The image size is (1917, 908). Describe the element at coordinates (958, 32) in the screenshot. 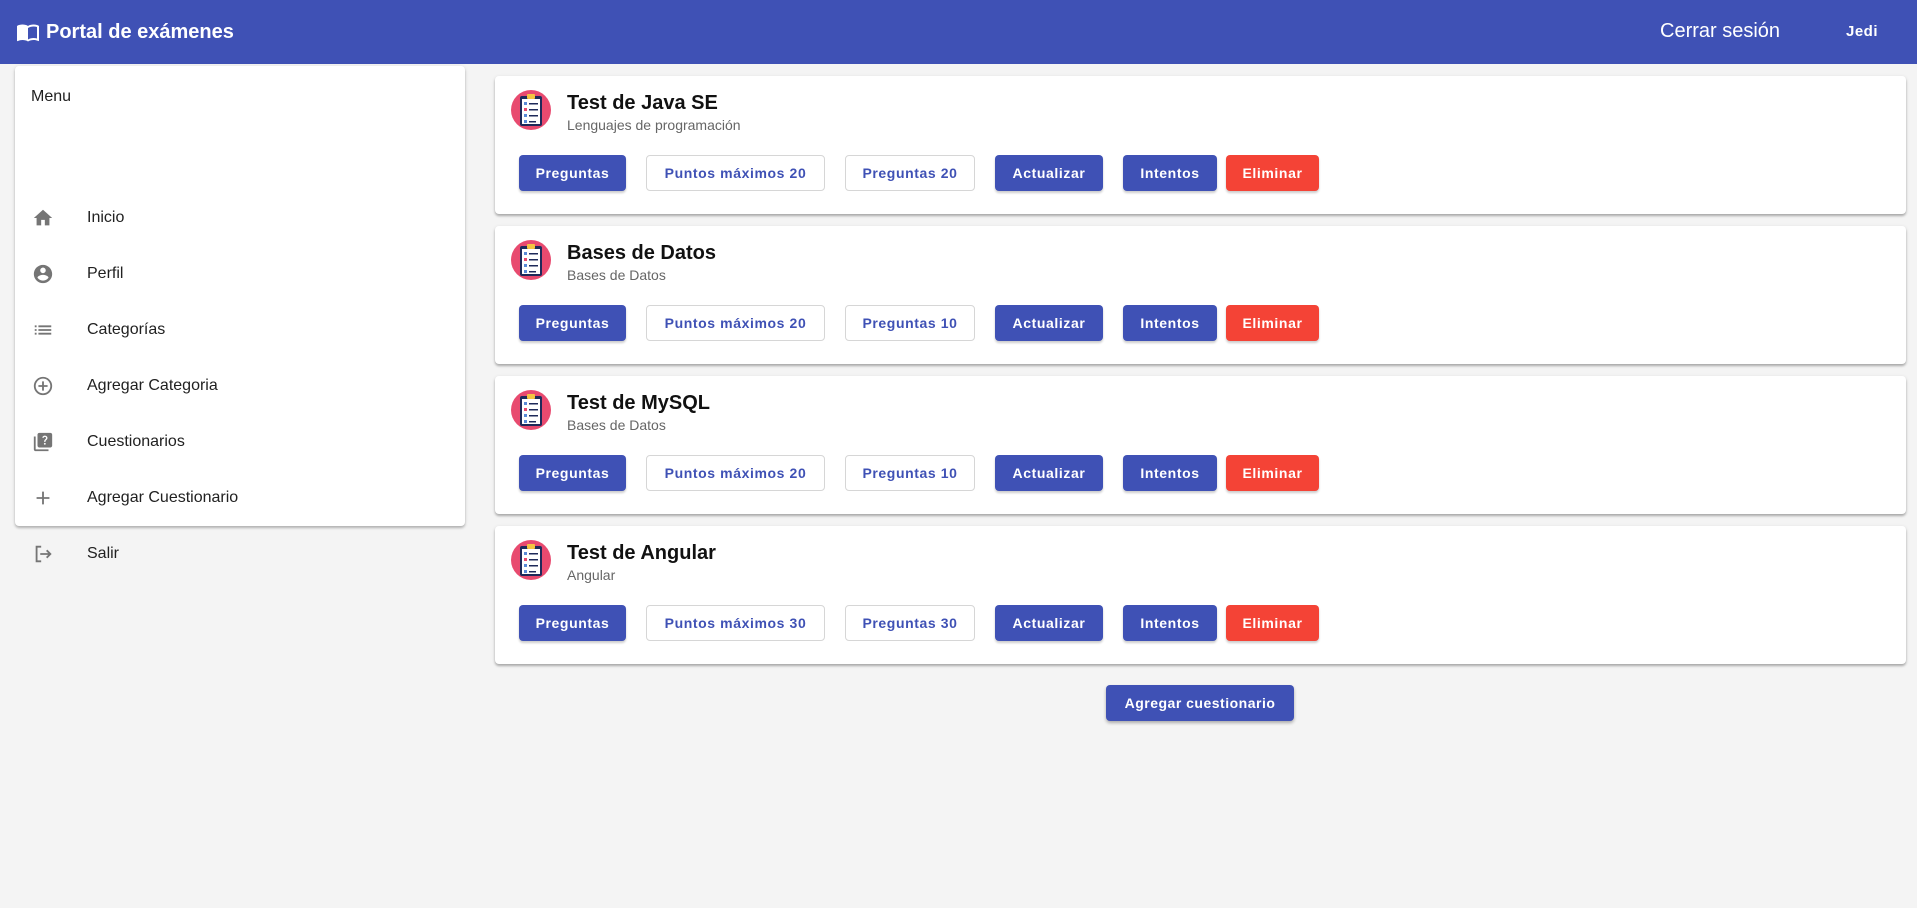

I see `top-toolbar: Portal de exámenes Cerrar sesión Jedi` at that location.